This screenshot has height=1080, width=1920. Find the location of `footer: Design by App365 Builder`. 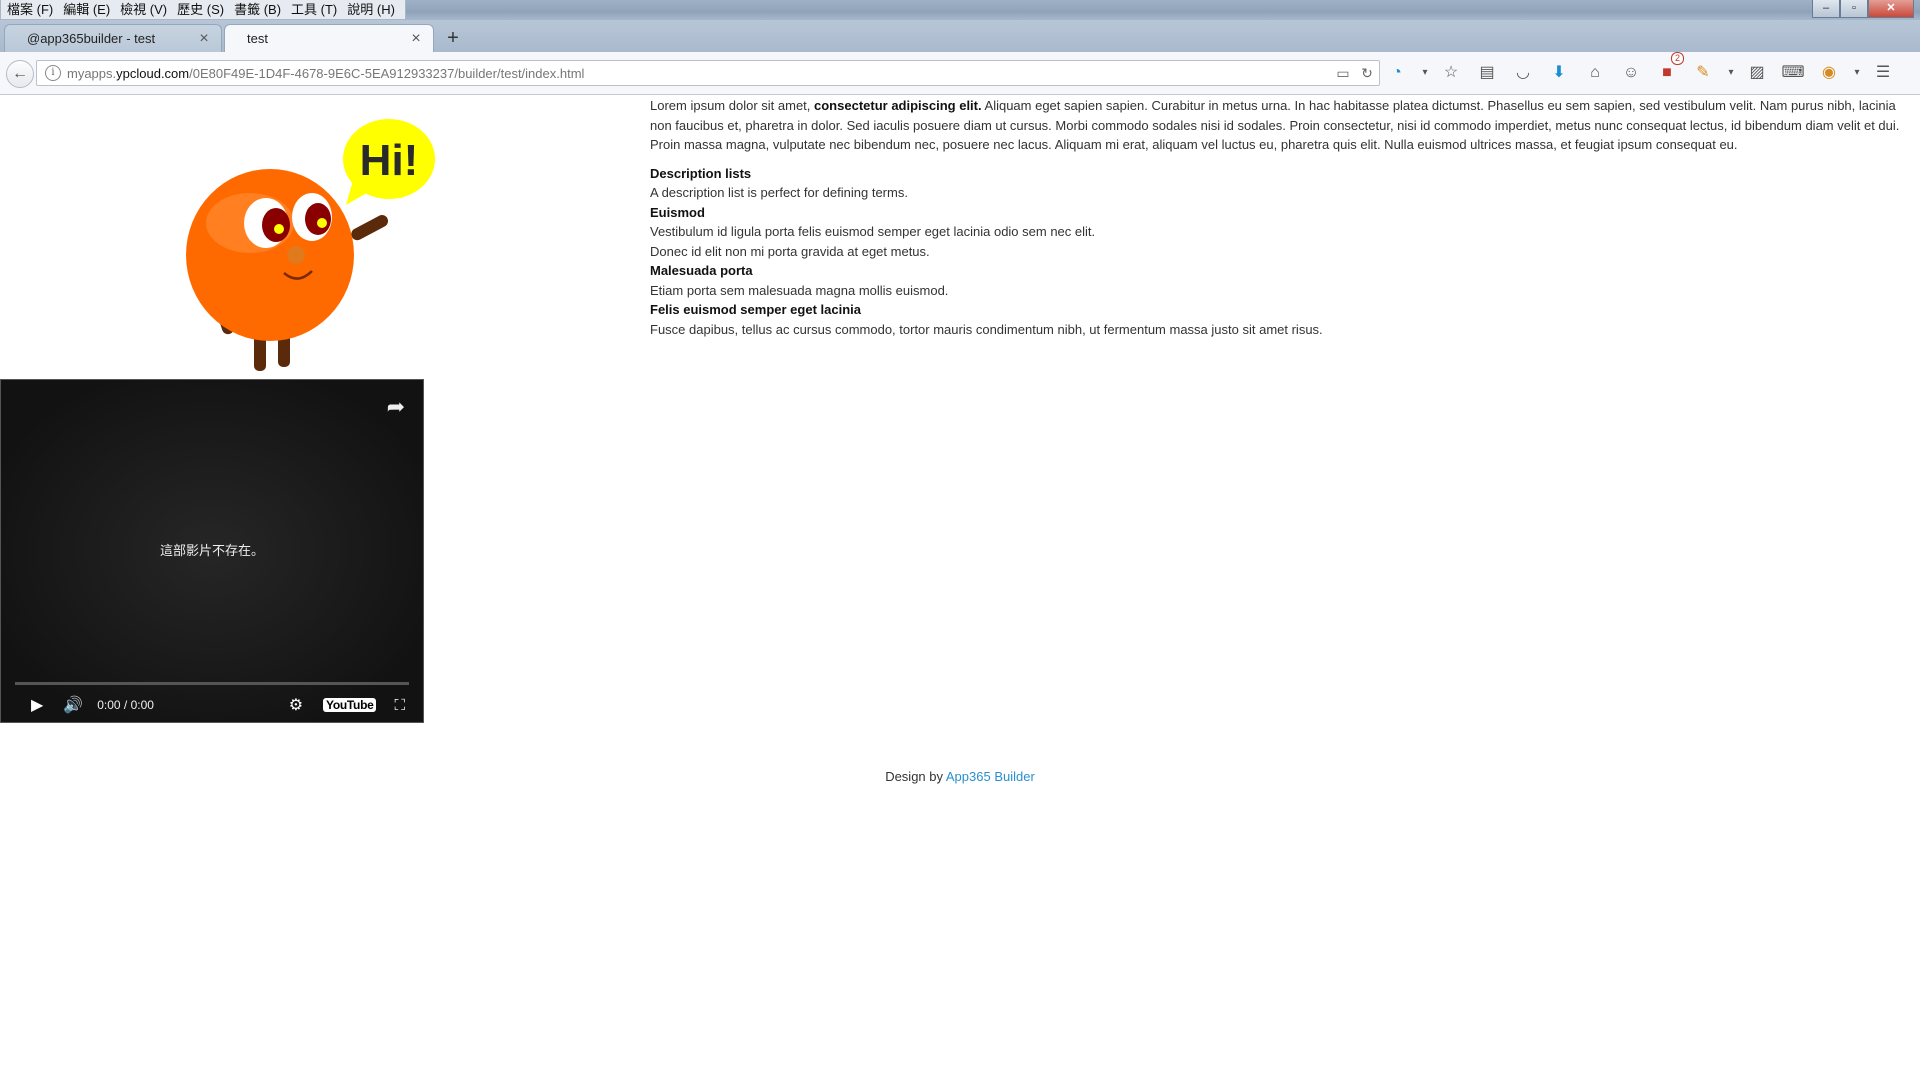

footer: Design by App365 Builder is located at coordinates (960, 776).